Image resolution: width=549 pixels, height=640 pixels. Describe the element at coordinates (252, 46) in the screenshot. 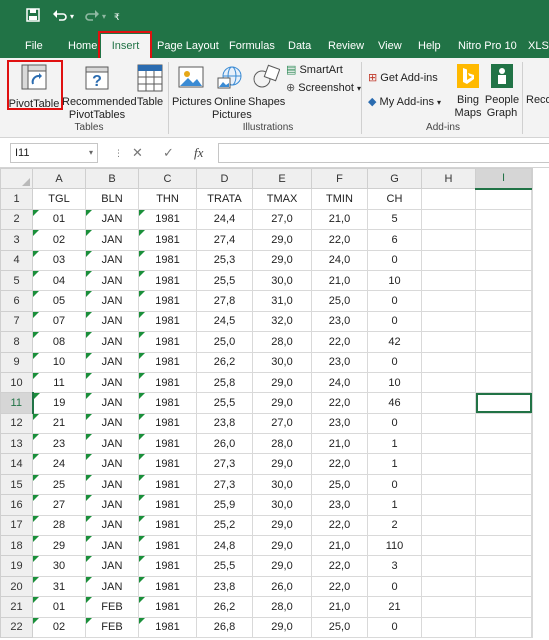

I see `tab-formulas: Formulas` at that location.